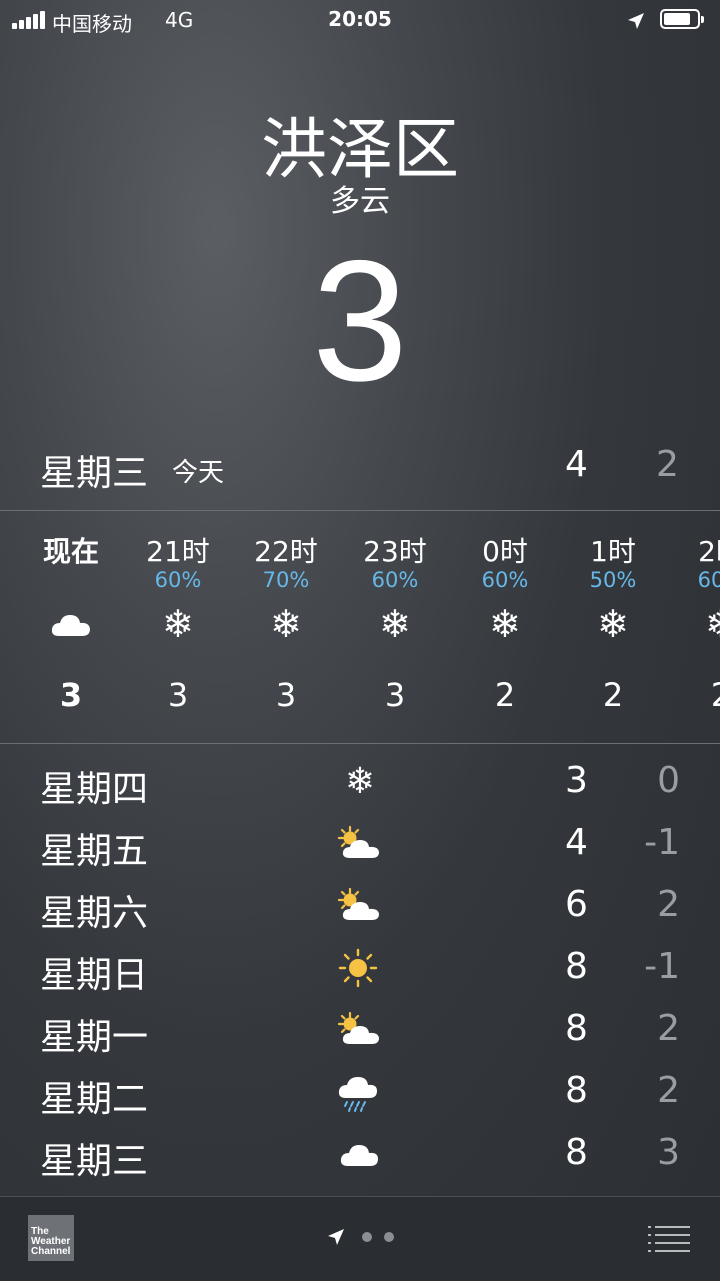 The image size is (720, 1281). I want to click on day-high: 6, so click(576, 904).